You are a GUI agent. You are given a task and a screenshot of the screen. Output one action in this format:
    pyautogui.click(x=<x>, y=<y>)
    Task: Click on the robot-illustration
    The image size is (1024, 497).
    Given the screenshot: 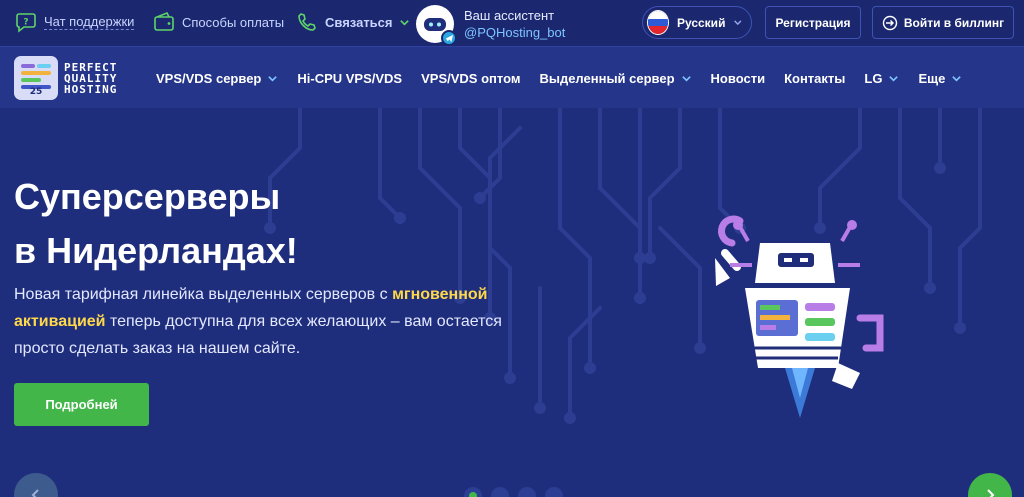 What is the action you would take?
    pyautogui.click(x=799, y=316)
    